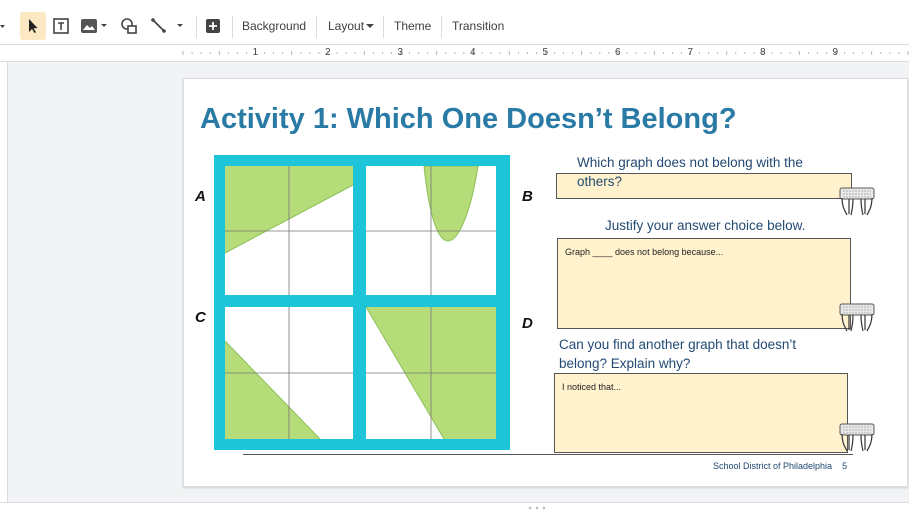  Describe the element at coordinates (200, 196) in the screenshot. I see `graph-label-a: A` at that location.